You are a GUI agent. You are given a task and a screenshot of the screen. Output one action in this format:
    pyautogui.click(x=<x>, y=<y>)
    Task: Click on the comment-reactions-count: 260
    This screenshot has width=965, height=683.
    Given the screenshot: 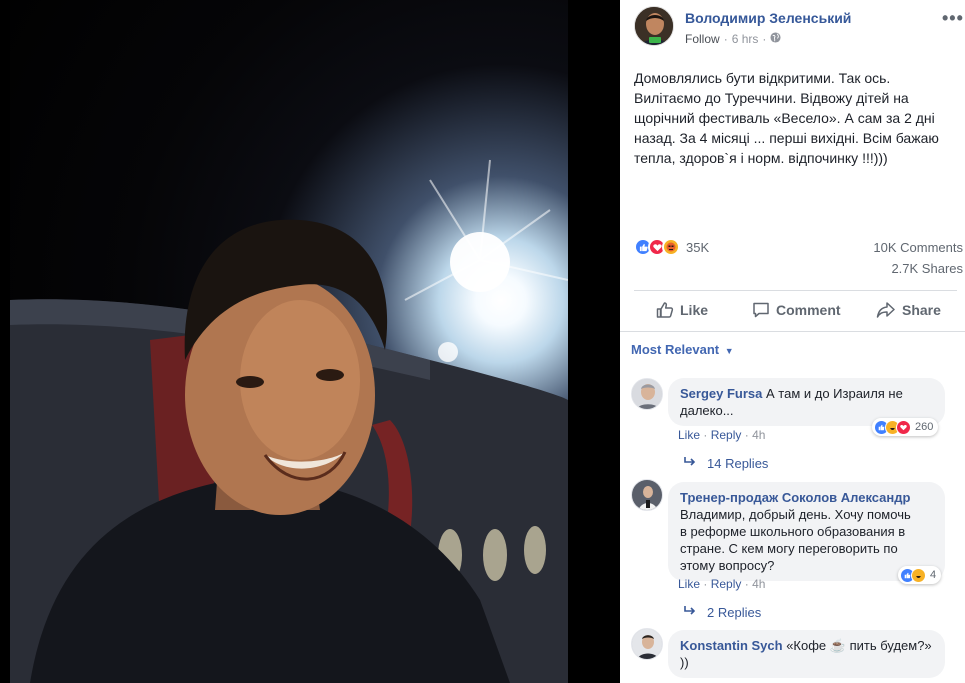 What is the action you would take?
    pyautogui.click(x=924, y=427)
    